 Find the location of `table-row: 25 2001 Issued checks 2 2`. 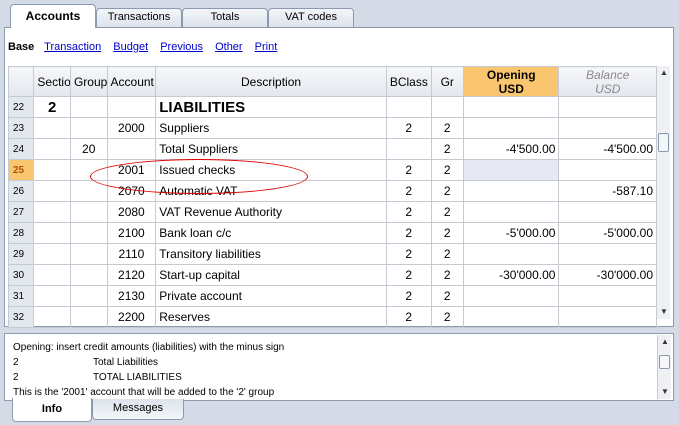

table-row: 25 2001 Issued checks 2 2 is located at coordinates (332, 170).